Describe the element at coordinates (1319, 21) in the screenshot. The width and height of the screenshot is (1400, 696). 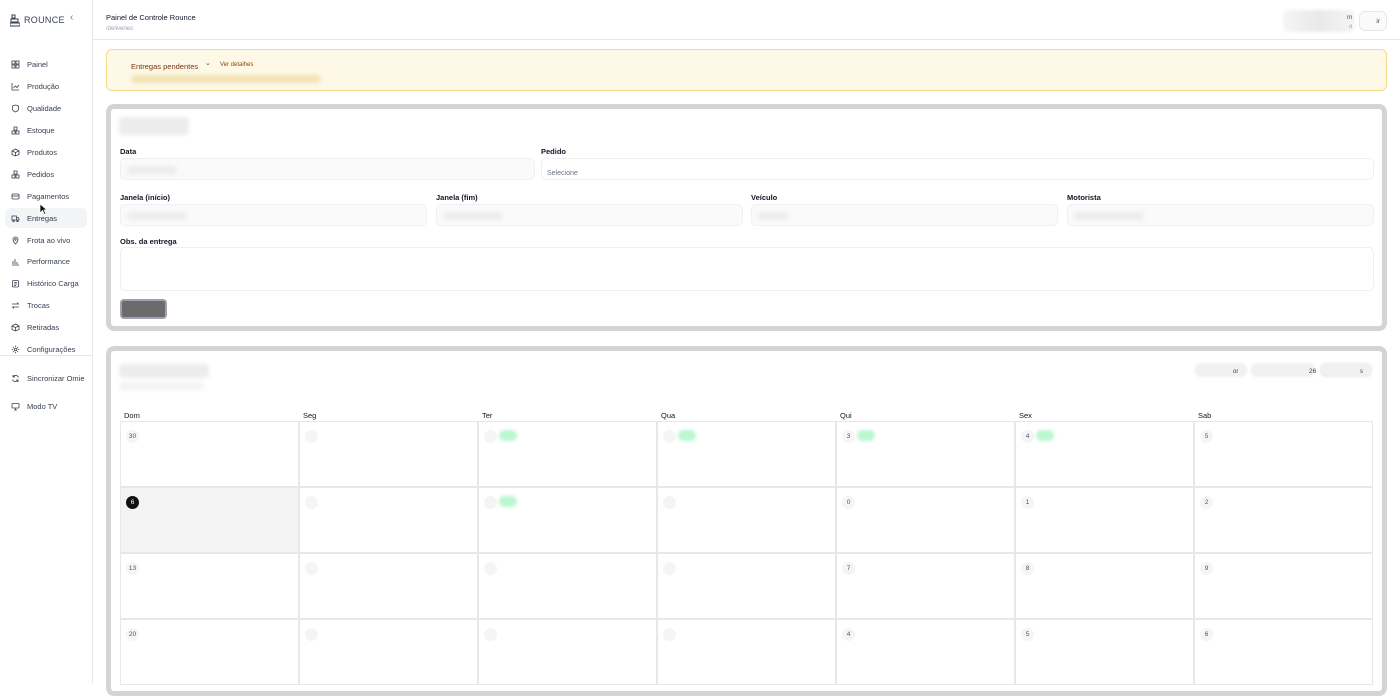
I see `user-info` at that location.